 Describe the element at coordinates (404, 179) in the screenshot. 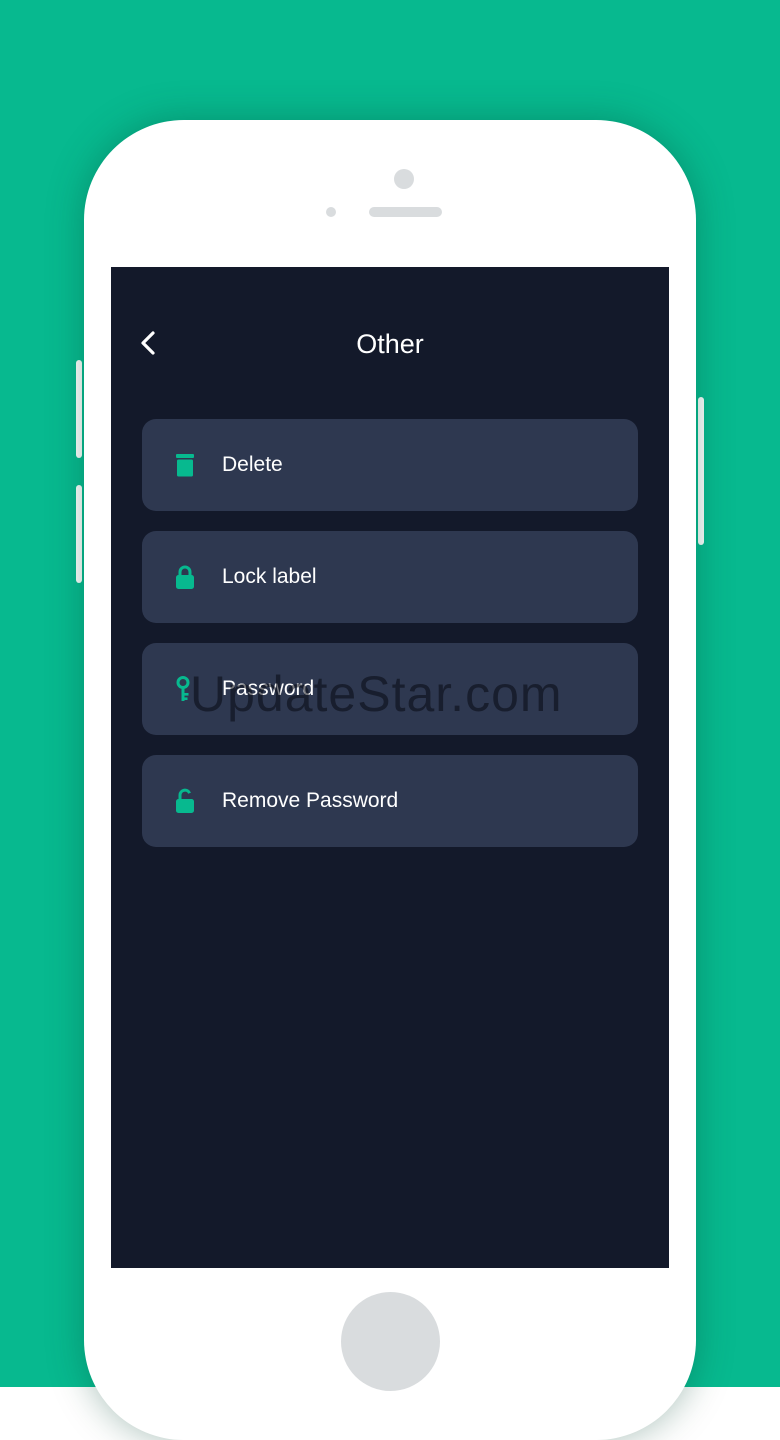

I see `front-camera` at that location.